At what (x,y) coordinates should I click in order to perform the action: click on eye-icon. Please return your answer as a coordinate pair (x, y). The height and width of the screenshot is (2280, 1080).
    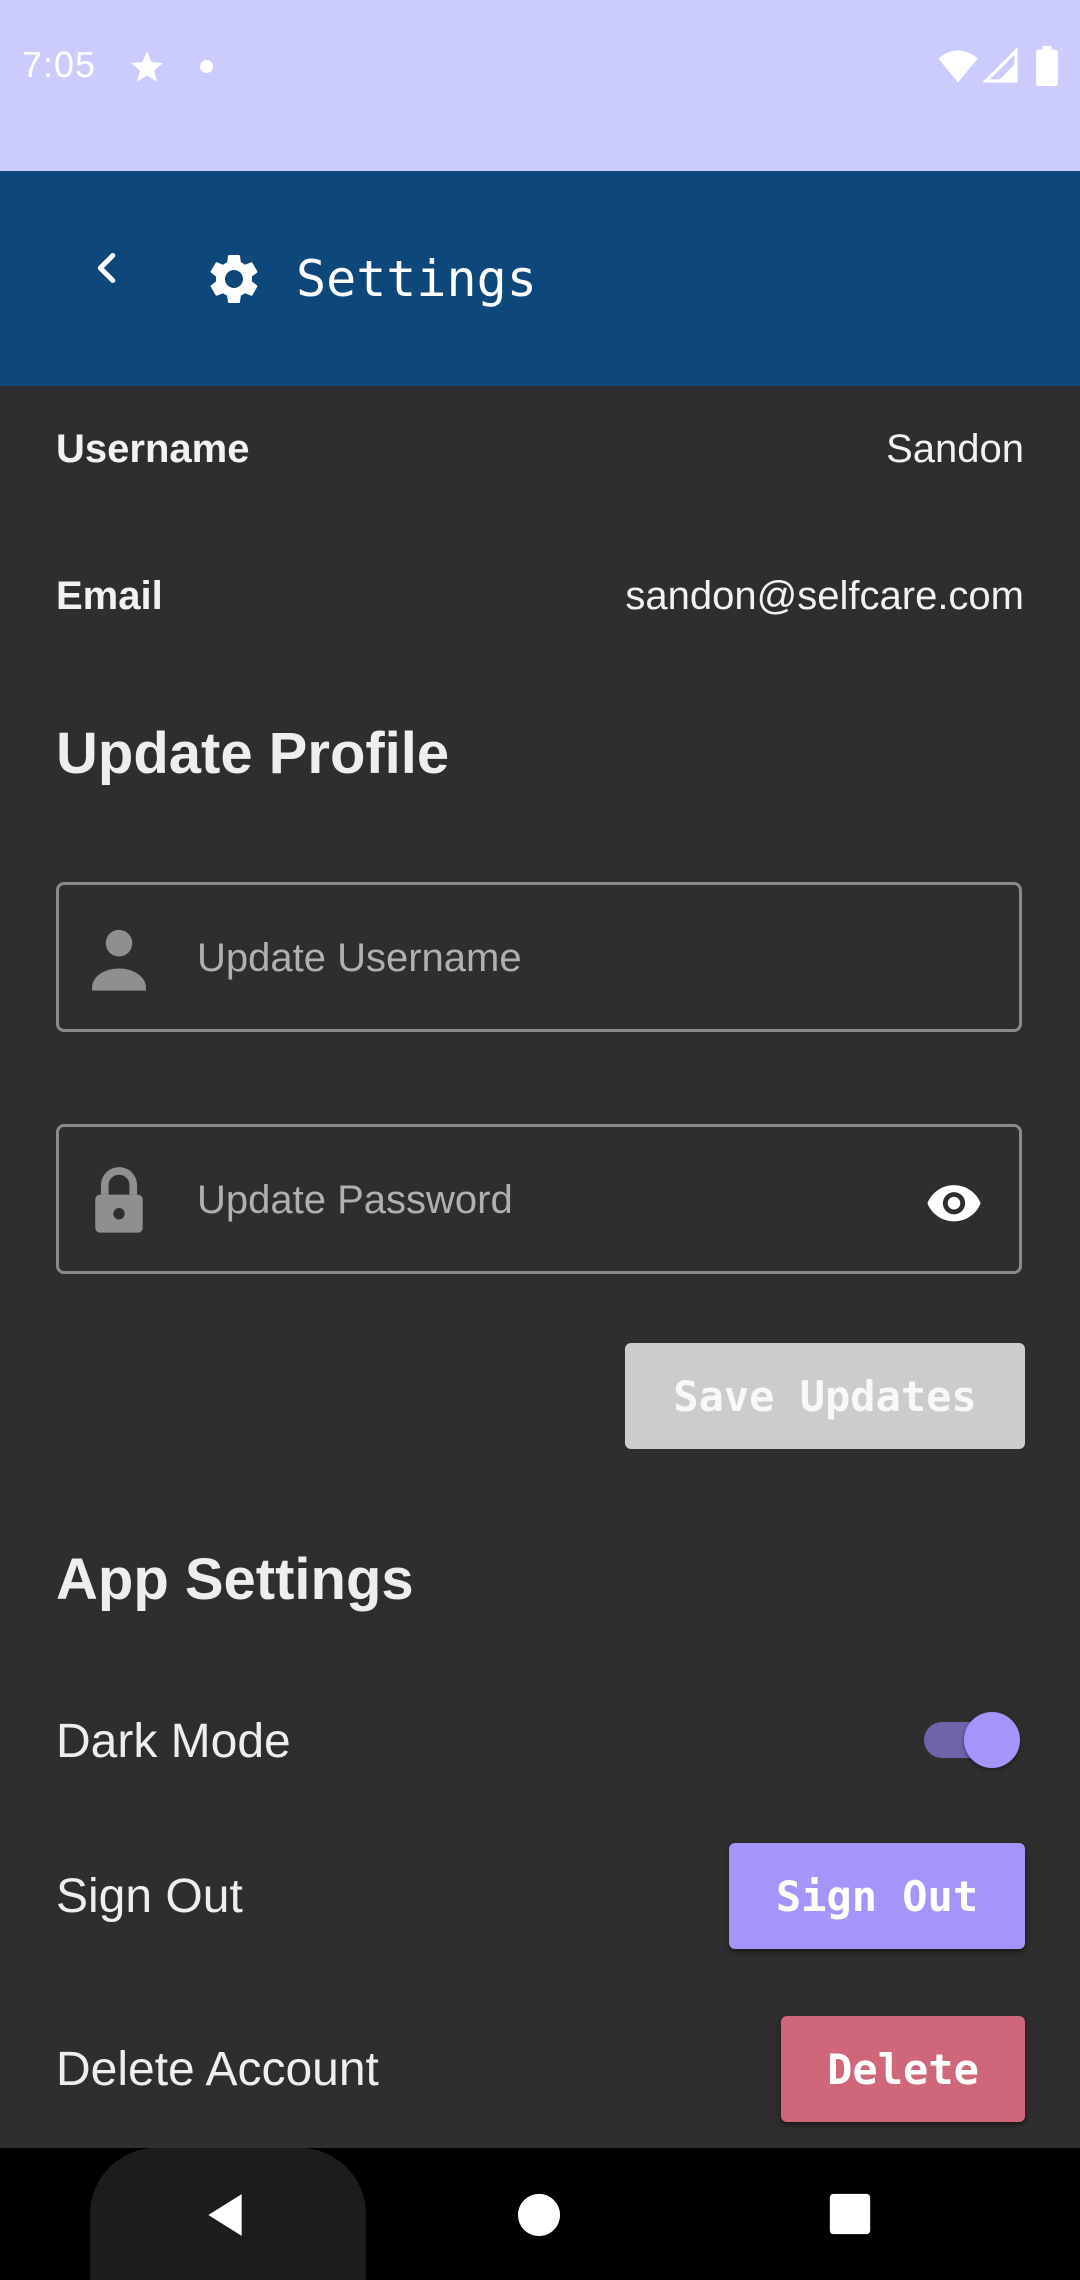
    Looking at the image, I should click on (954, 1202).